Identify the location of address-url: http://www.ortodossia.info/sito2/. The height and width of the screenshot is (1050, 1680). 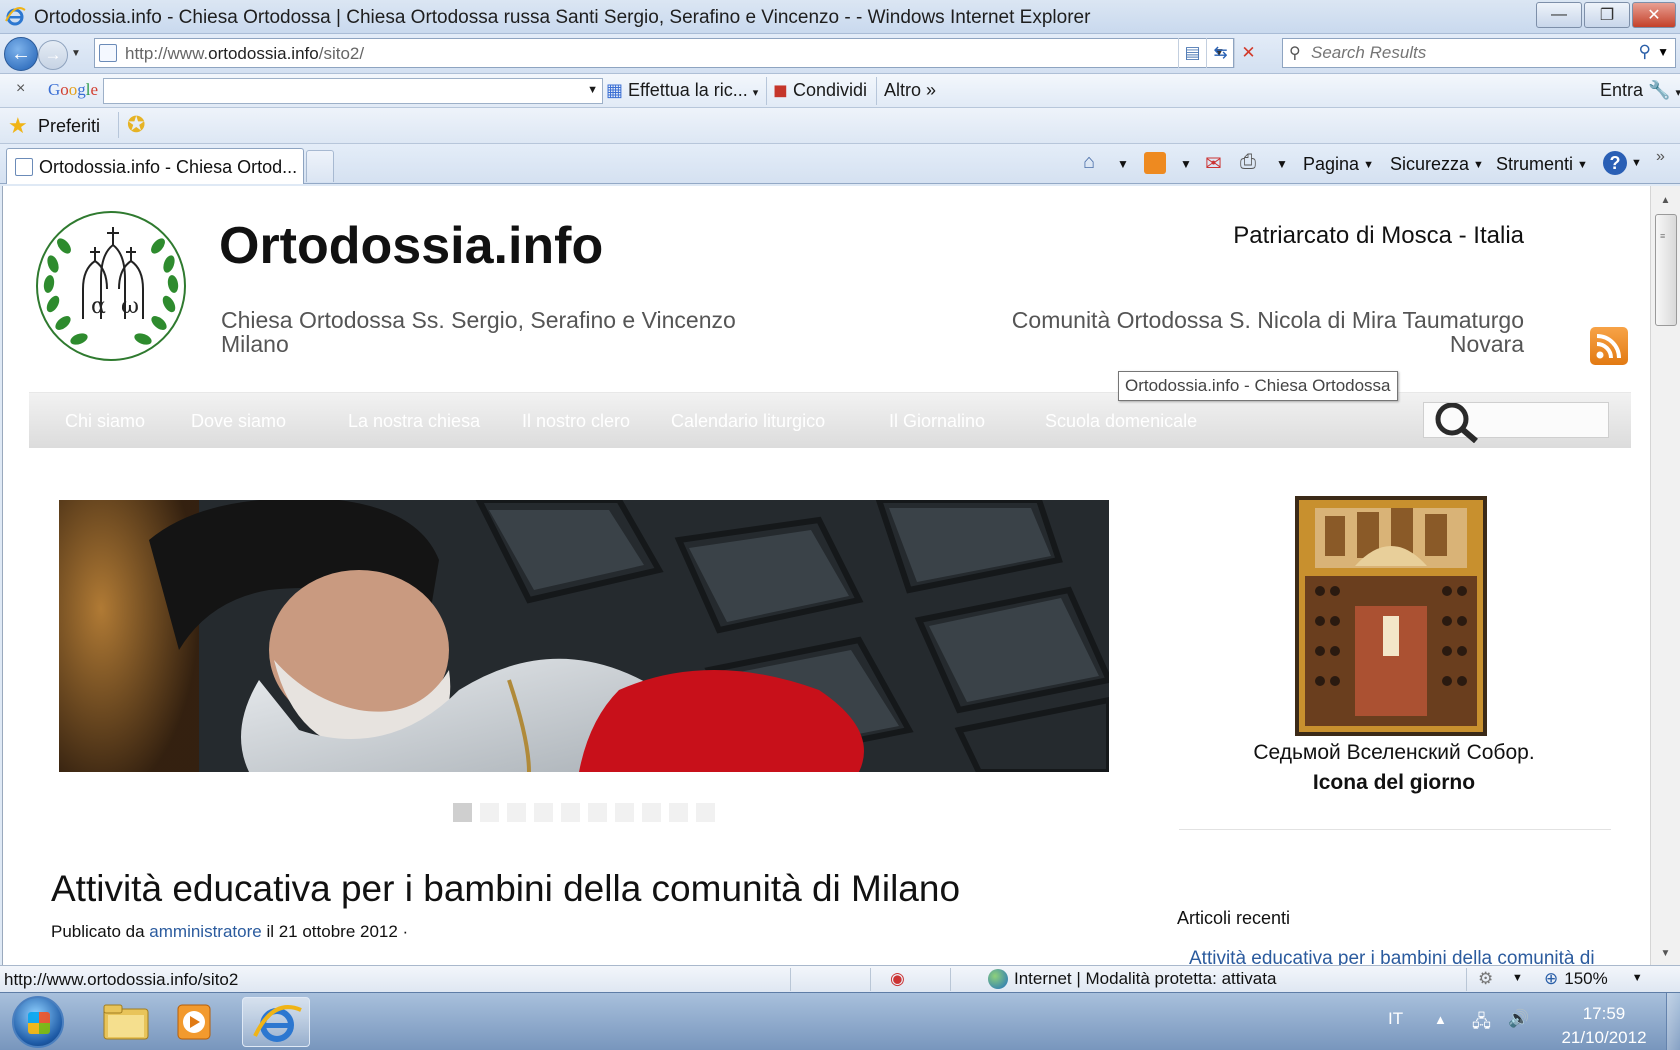
(244, 54).